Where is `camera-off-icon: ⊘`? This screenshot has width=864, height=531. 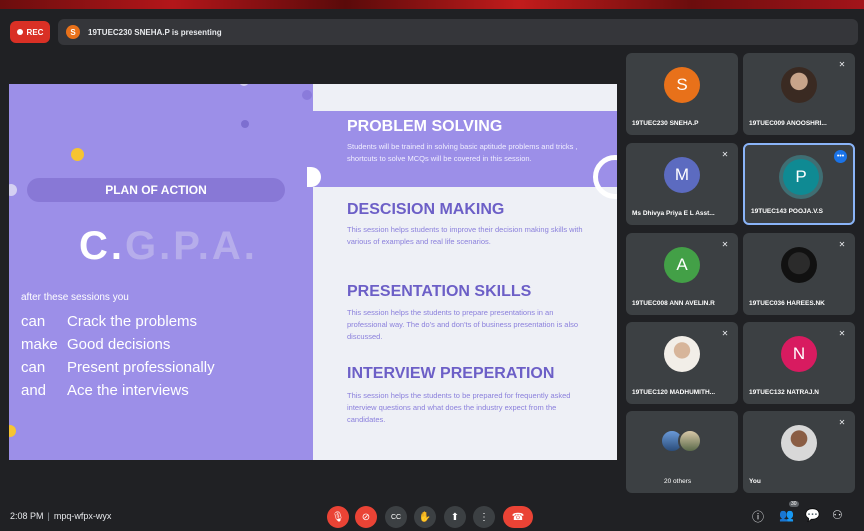
camera-off-icon: ⊘ is located at coordinates (366, 517).